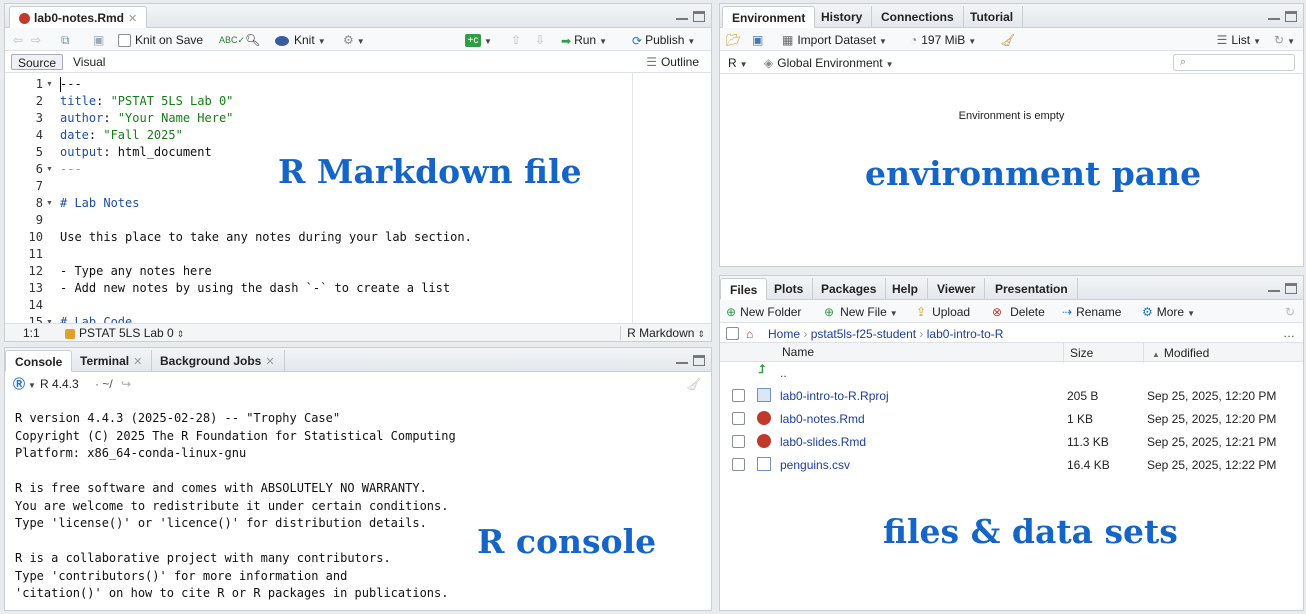 This screenshot has width=1306, height=614. I want to click on back-arrow-icon: ⇦, so click(18, 40).